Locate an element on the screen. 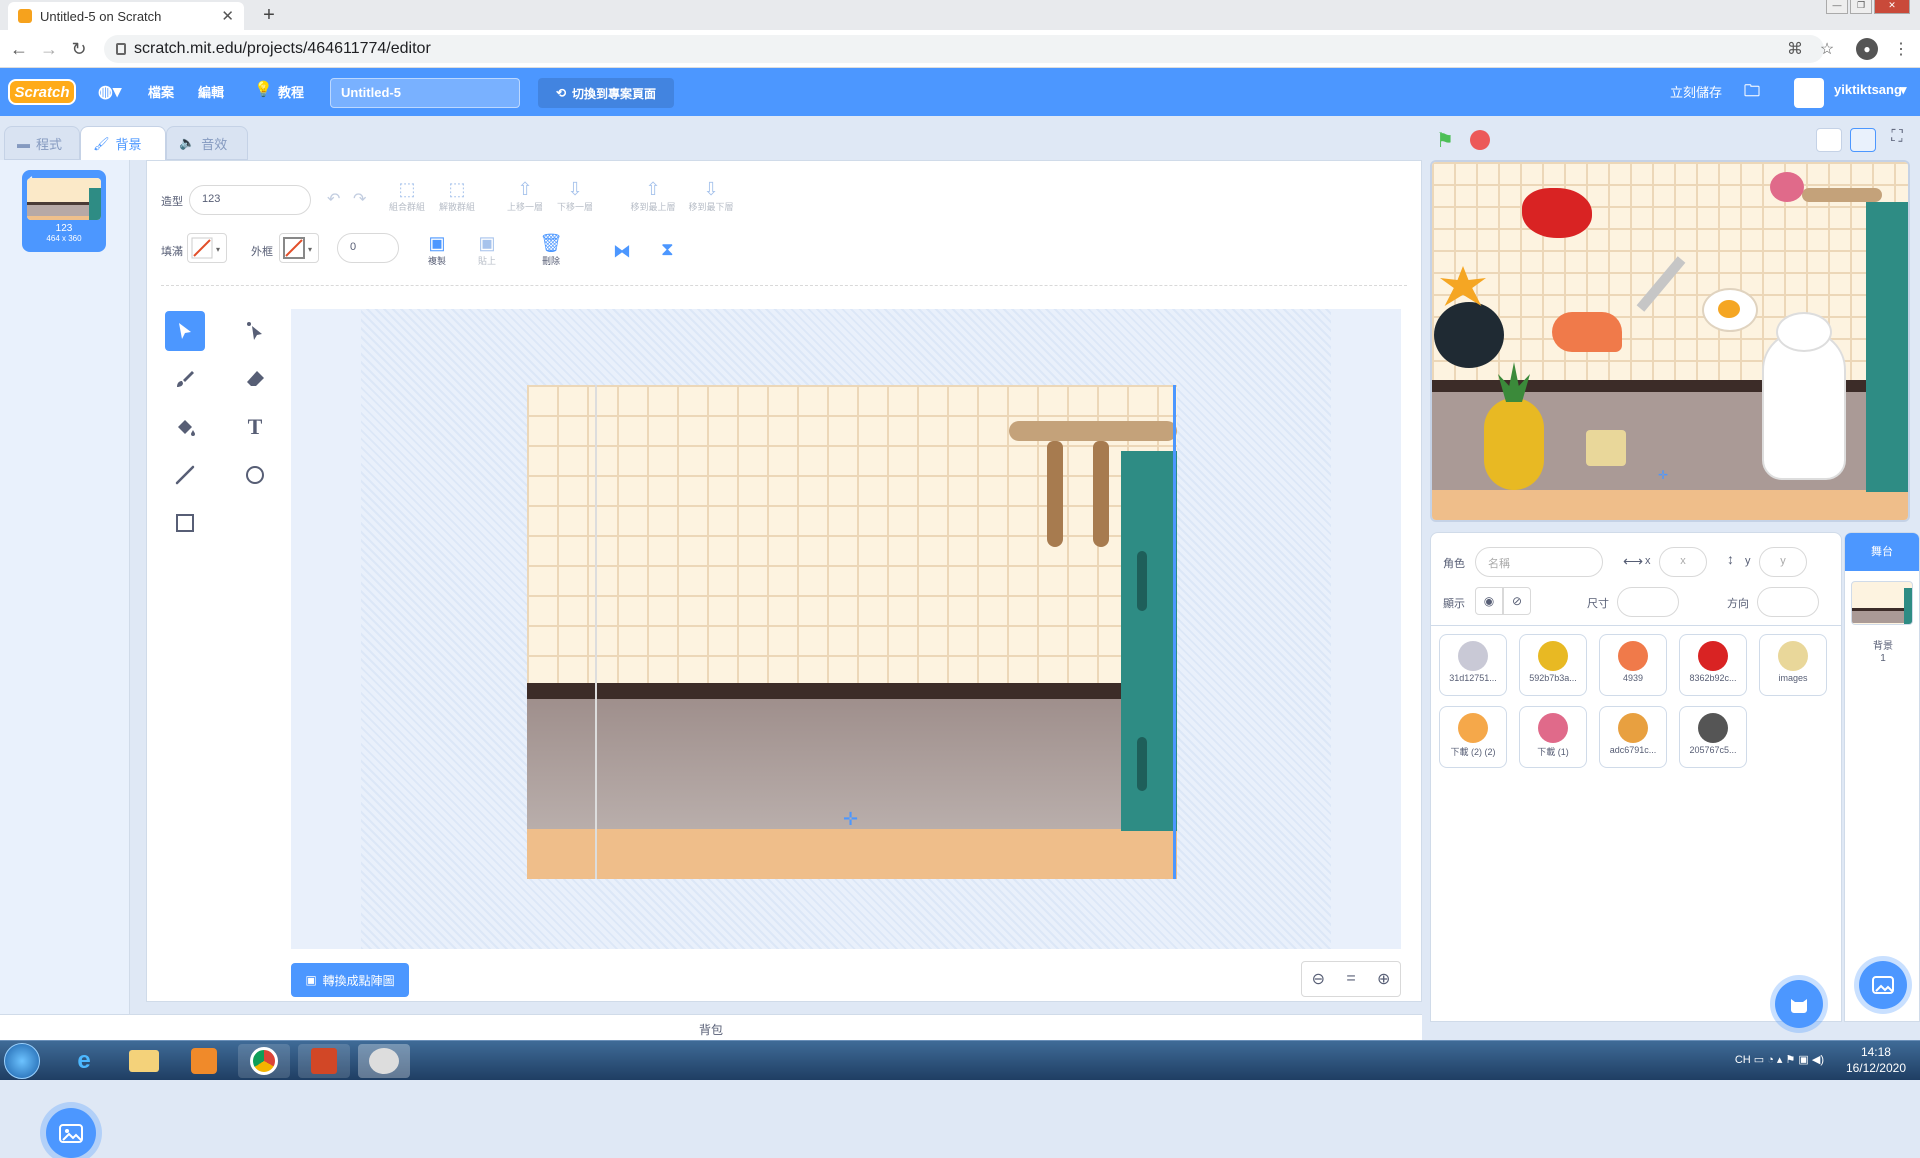 Image resolution: width=1920 pixels, height=1158 pixels. system-tray: CH ▭ ◔ ▴ ⚑ ▣ ◀) is located at coordinates (1779, 1059).